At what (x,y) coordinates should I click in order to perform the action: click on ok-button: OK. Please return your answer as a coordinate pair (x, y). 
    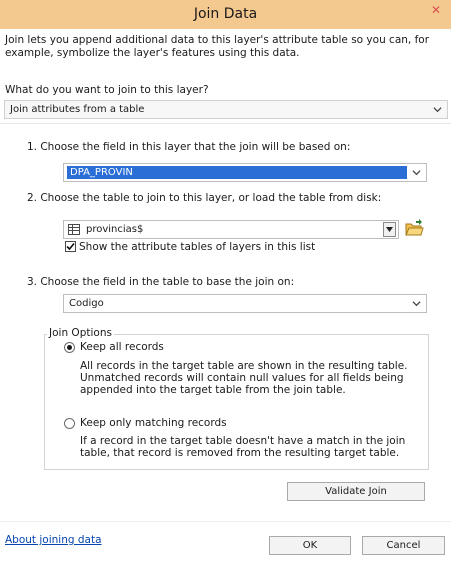
    Looking at the image, I should click on (310, 545).